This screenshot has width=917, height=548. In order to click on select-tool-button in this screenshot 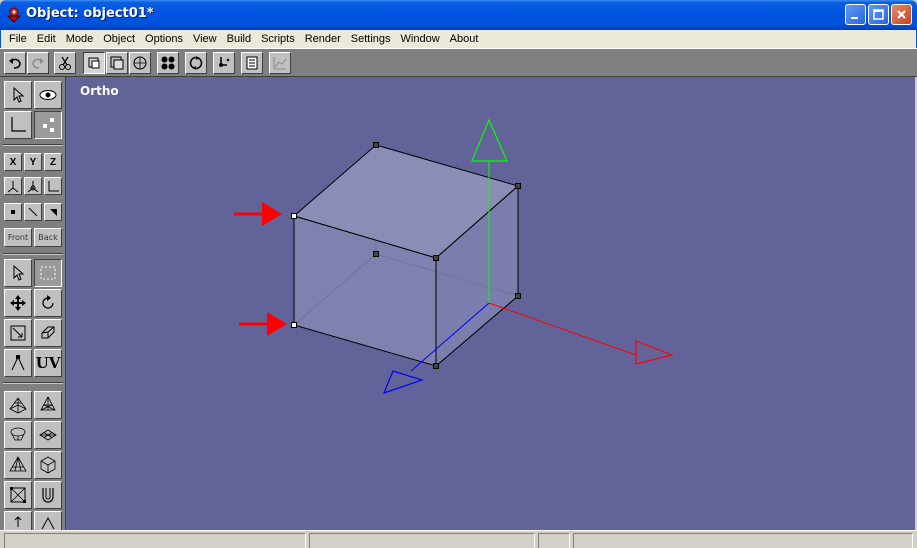, I will do `click(18, 95)`.